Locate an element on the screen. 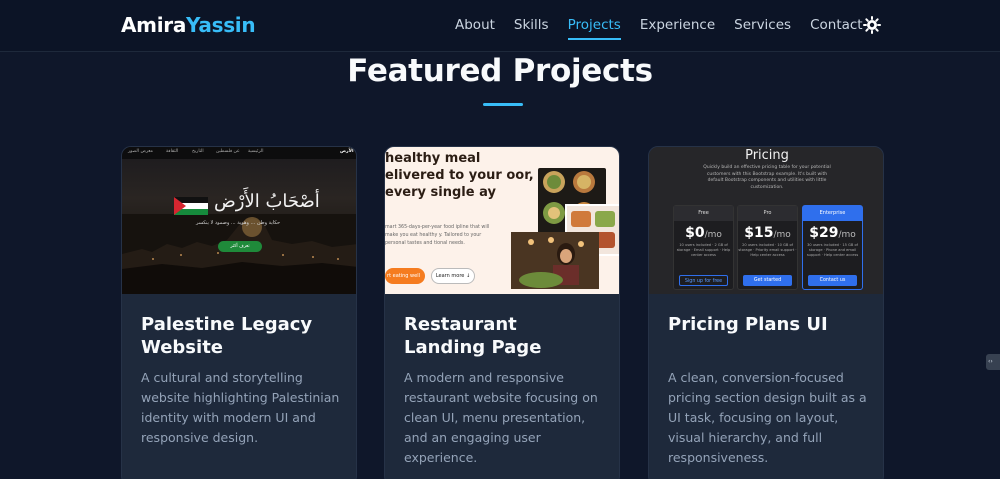 Image resolution: width=1000 pixels, height=479 pixels. plan-price-value: $29 is located at coordinates (824, 233).